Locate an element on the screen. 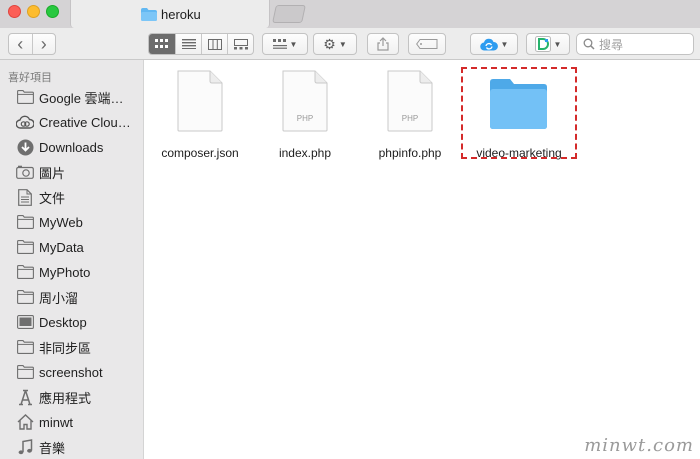 Image resolution: width=700 pixels, height=459 pixels. file-item: composer.json is located at coordinates (200, 118).